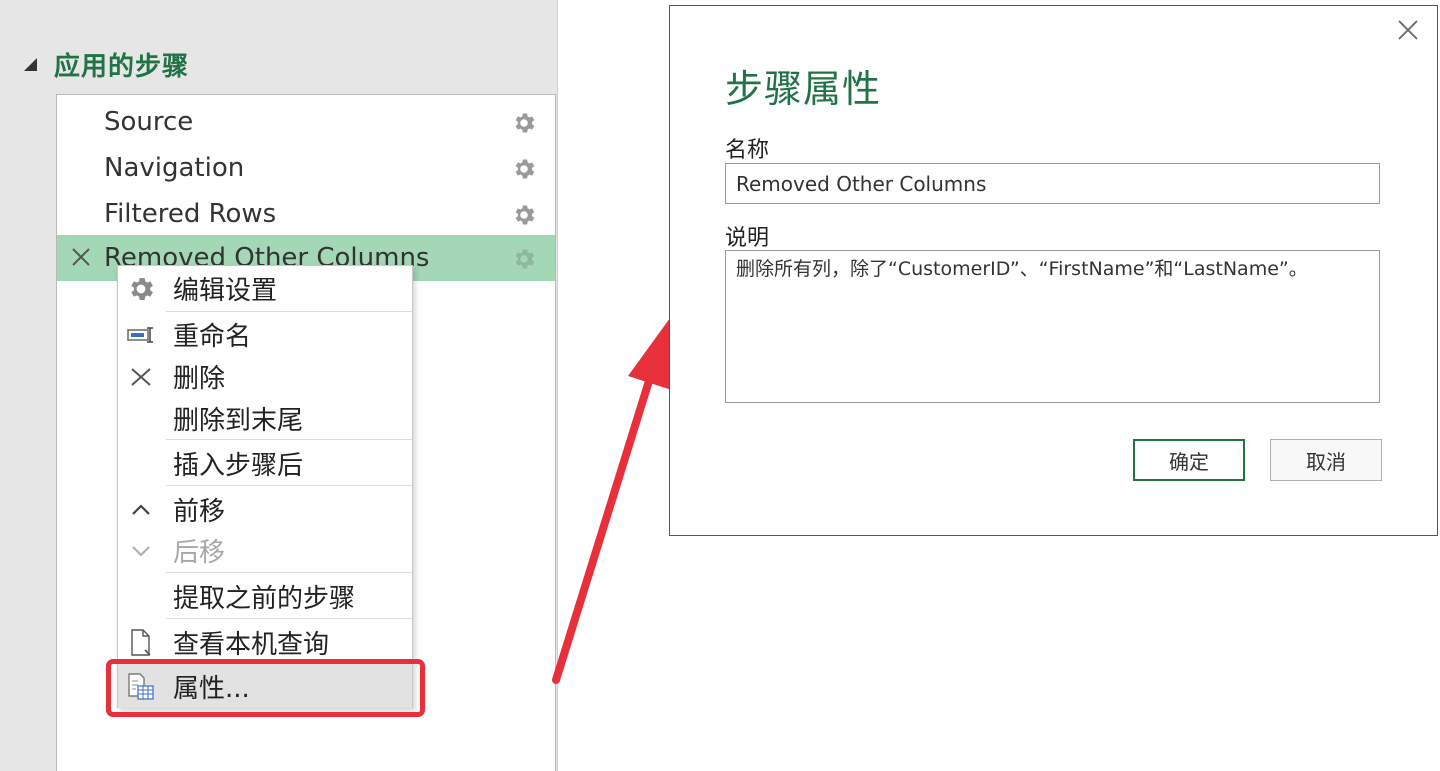 This screenshot has height=771, width=1440. Describe the element at coordinates (141, 509) in the screenshot. I see `chevron-up-icon` at that location.